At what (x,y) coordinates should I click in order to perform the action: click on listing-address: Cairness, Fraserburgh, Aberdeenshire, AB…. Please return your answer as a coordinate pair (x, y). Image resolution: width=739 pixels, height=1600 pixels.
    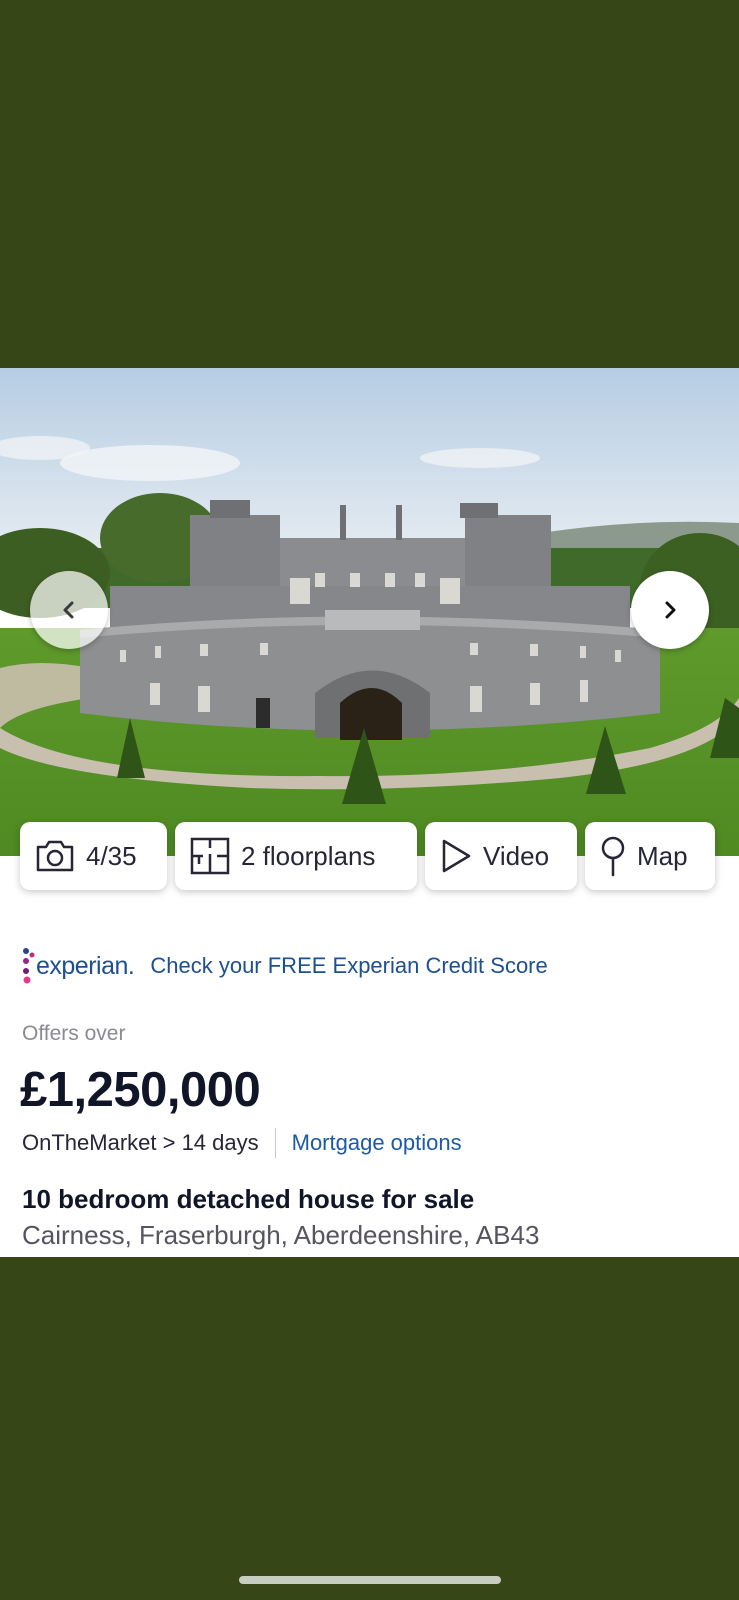
    Looking at the image, I should click on (281, 1235).